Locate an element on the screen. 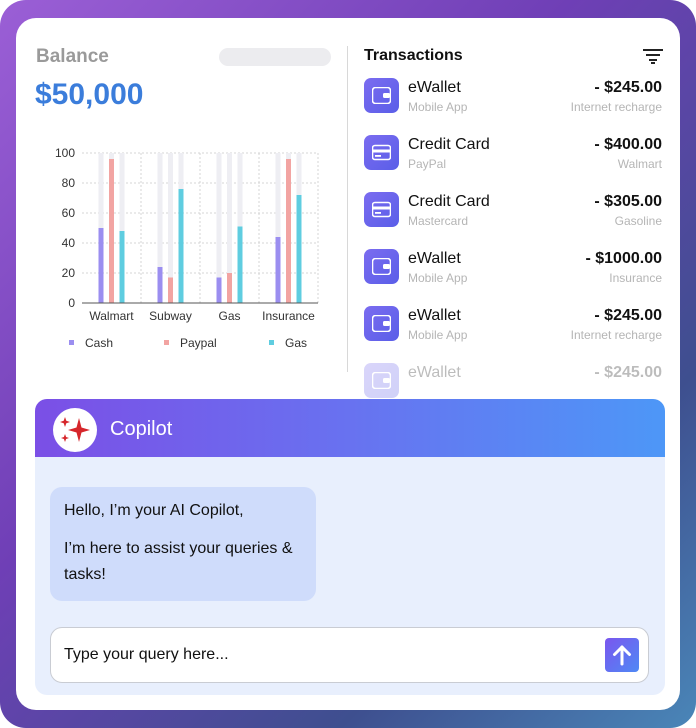  legend-label: Gas is located at coordinates (296, 343).